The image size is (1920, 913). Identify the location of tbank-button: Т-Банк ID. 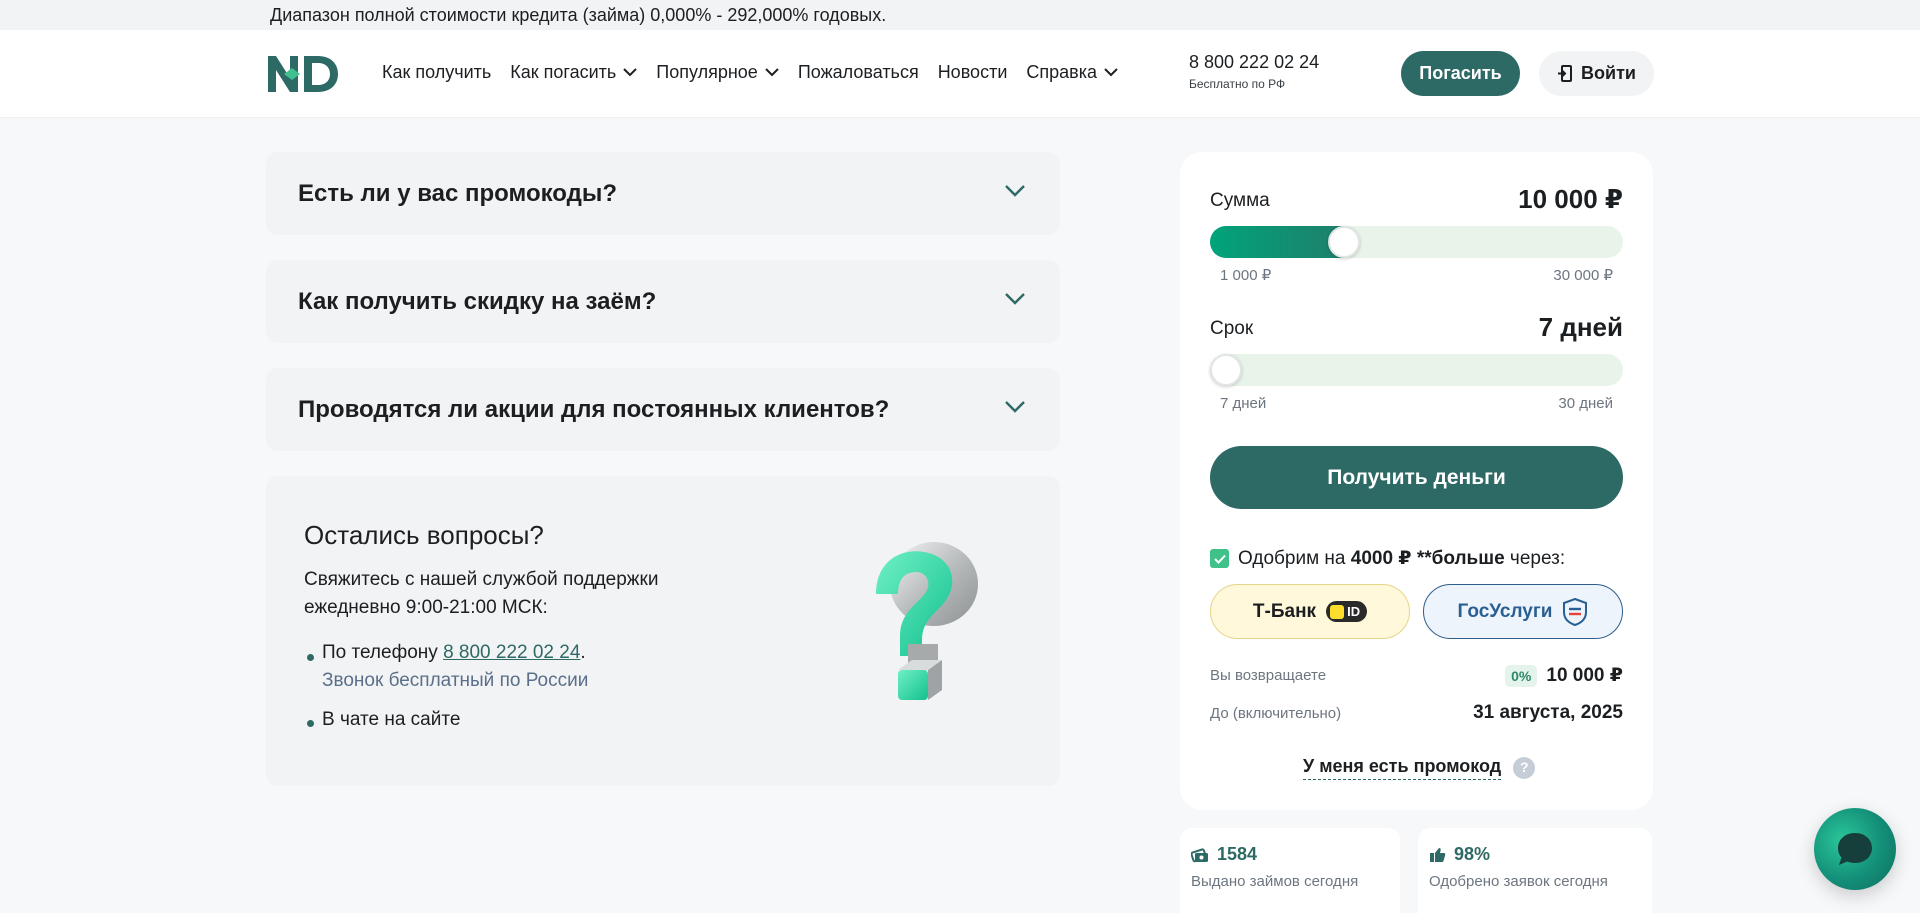
(1310, 611).